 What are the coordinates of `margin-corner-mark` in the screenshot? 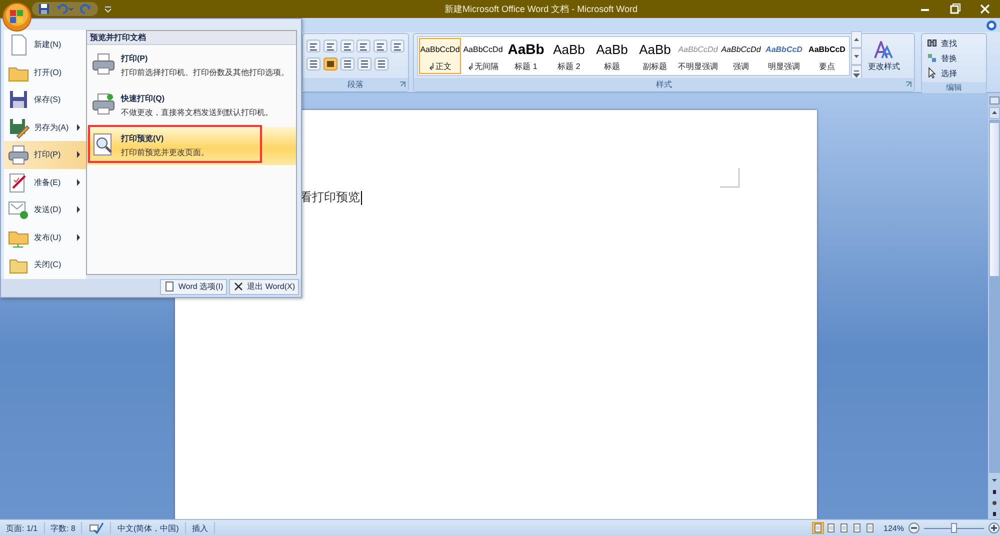 It's located at (730, 178).